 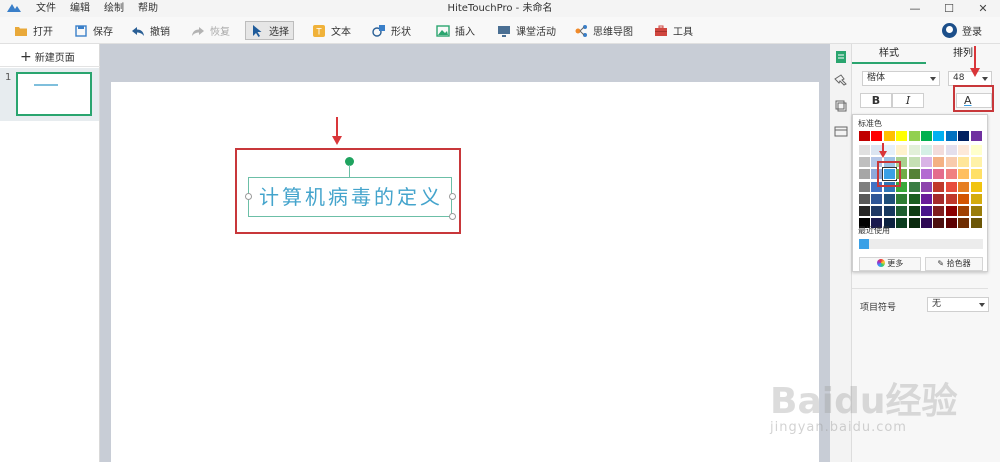 What do you see at coordinates (80, 8) in the screenshot?
I see `menu-edit: 编辑` at bounding box center [80, 8].